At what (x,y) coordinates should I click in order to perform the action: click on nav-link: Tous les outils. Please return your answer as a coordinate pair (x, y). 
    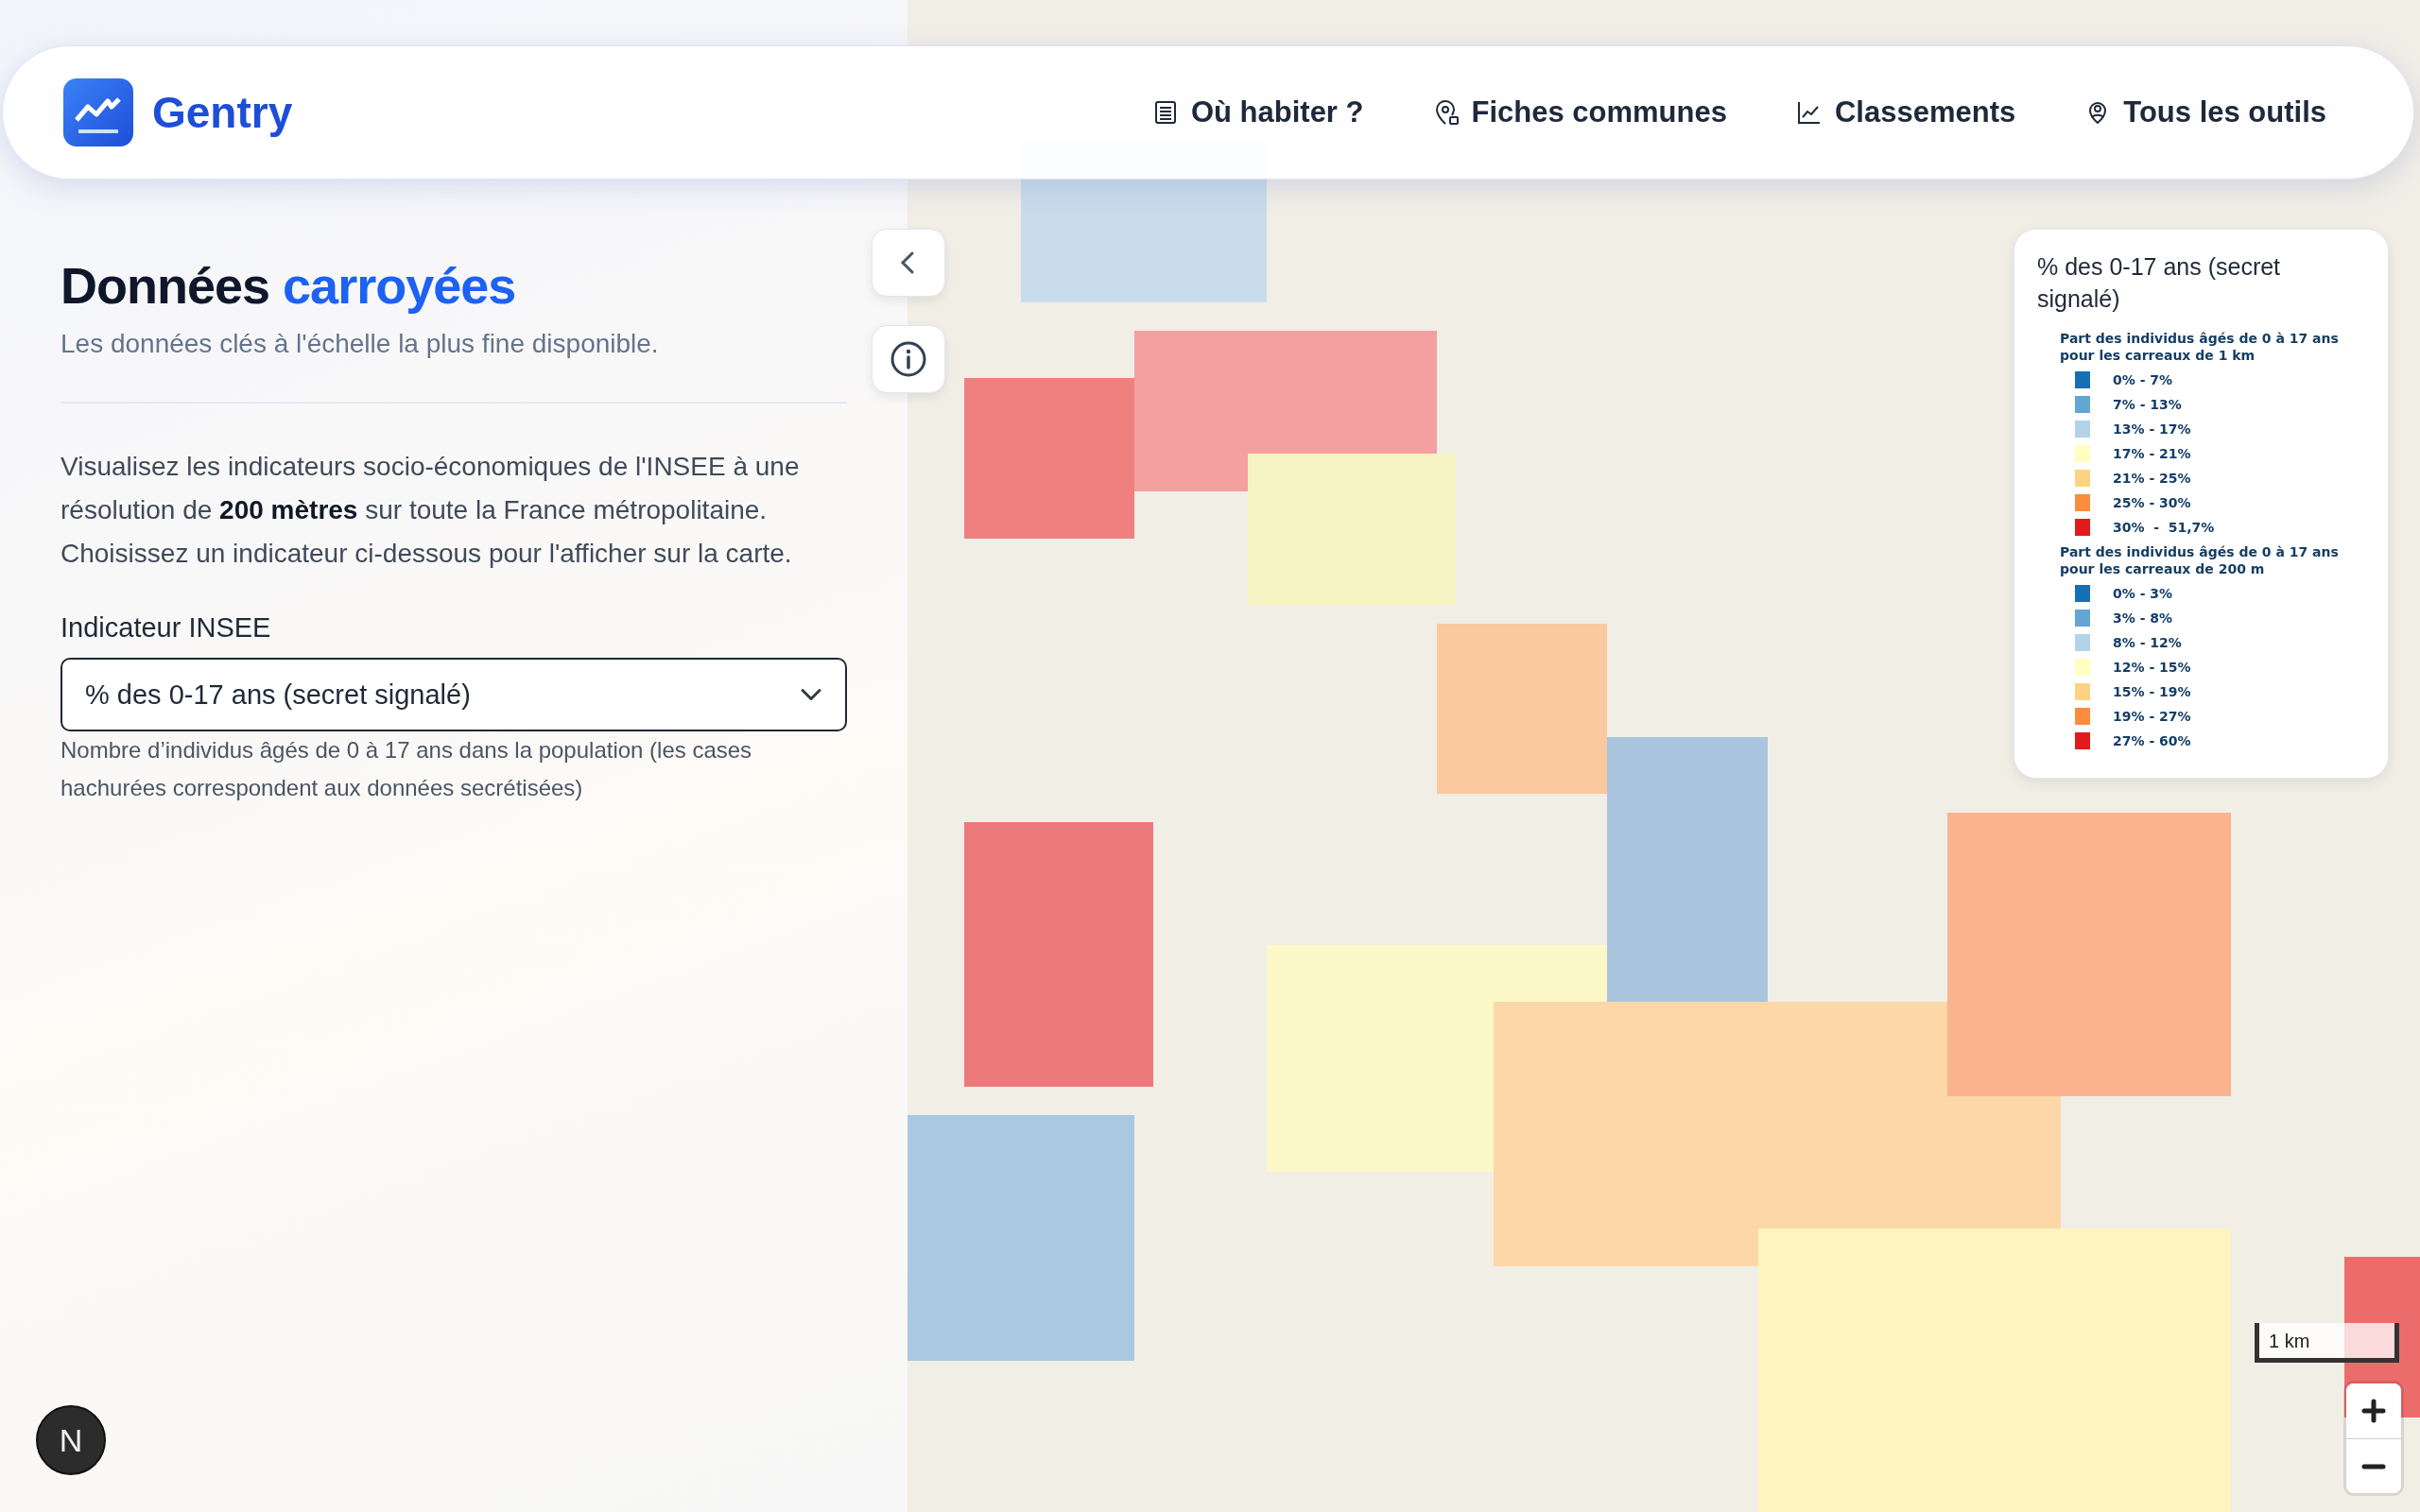
    Looking at the image, I should click on (2204, 112).